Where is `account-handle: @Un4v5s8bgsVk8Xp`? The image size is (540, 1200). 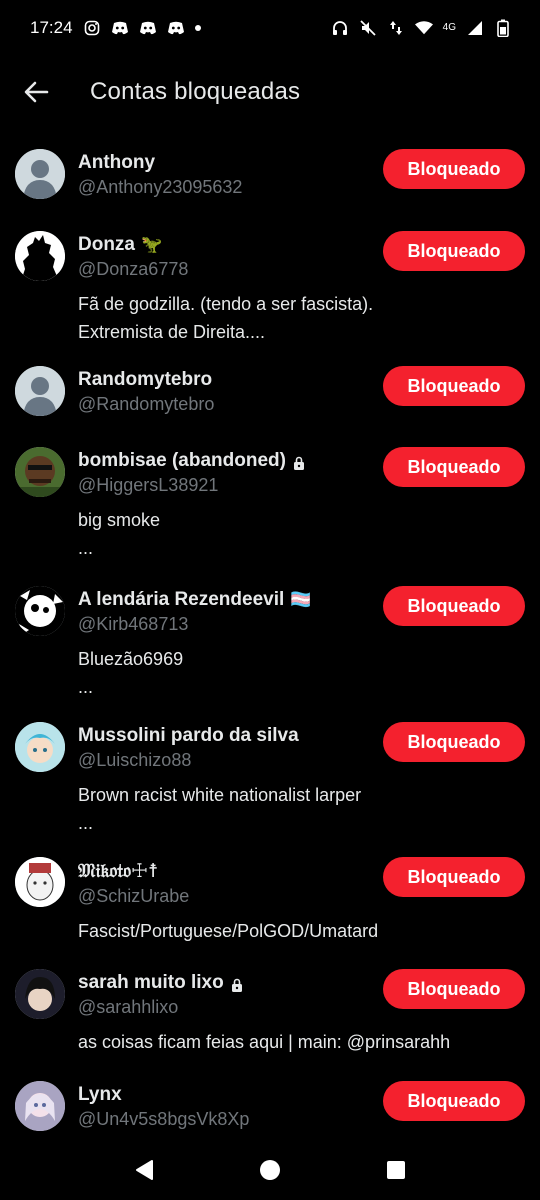 account-handle: @Un4v5s8bgsVk8Xp is located at coordinates (164, 1119).